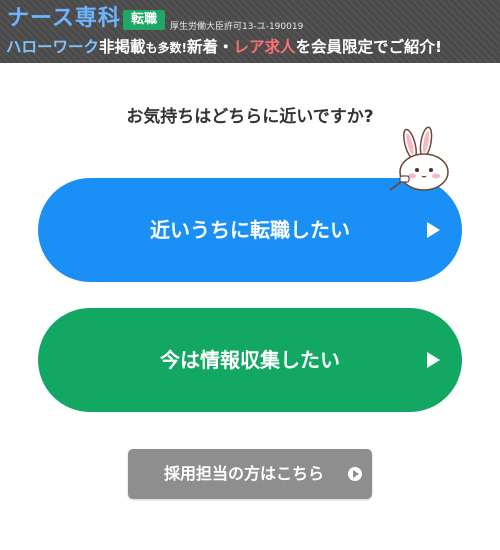  I want to click on choice-change-soon-label: 近いうちに転職したい, so click(250, 230).